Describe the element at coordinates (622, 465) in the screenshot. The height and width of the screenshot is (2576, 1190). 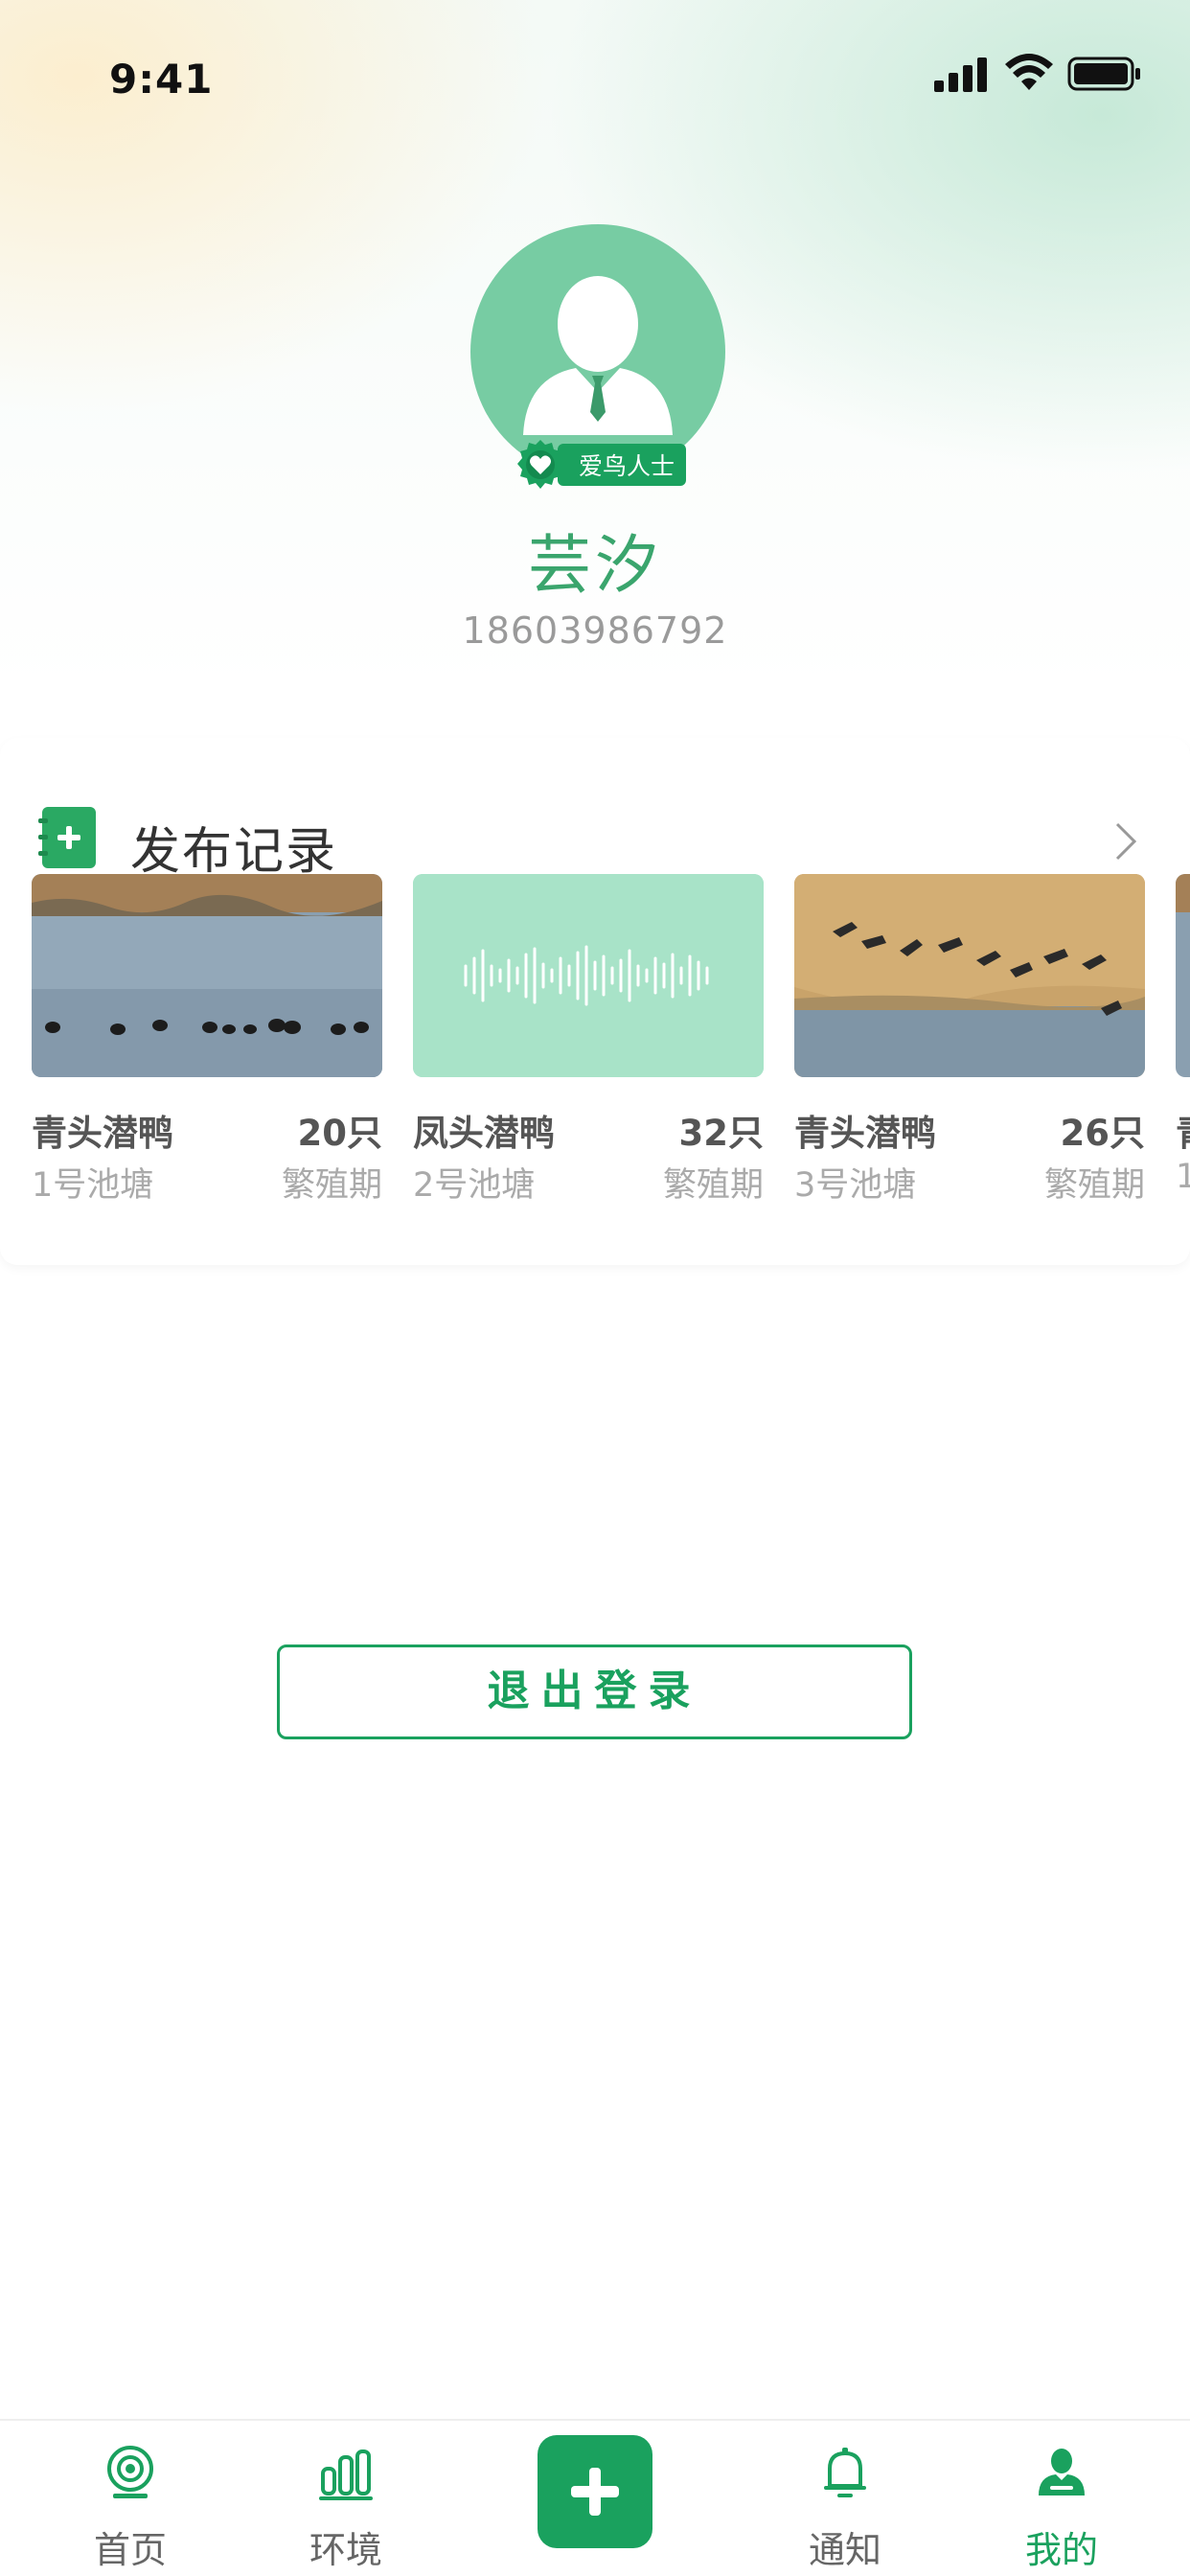
I see `badge-label: 爱鸟人士` at that location.